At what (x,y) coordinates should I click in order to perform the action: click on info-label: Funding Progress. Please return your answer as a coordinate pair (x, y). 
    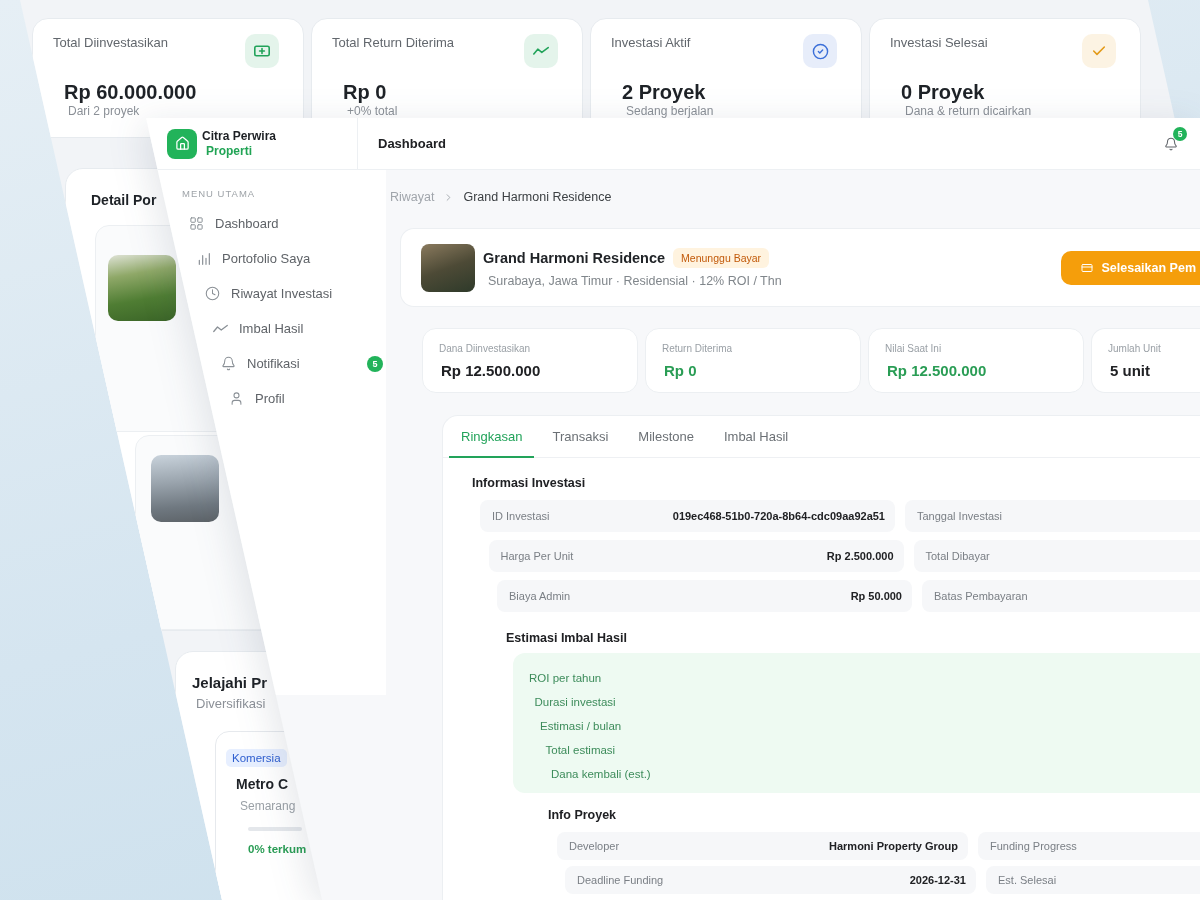
    Looking at the image, I should click on (1033, 846).